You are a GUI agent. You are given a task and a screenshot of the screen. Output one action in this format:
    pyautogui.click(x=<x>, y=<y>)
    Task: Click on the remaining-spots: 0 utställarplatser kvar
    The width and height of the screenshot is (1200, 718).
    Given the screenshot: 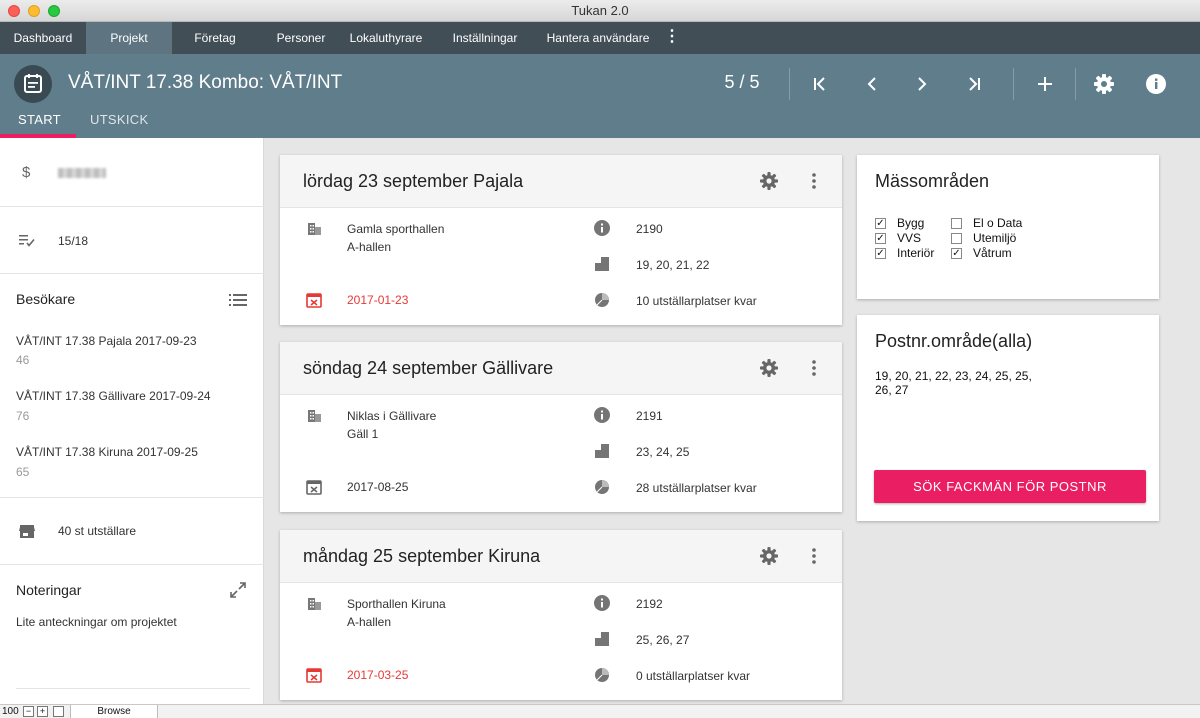 What is the action you would take?
    pyautogui.click(x=693, y=676)
    